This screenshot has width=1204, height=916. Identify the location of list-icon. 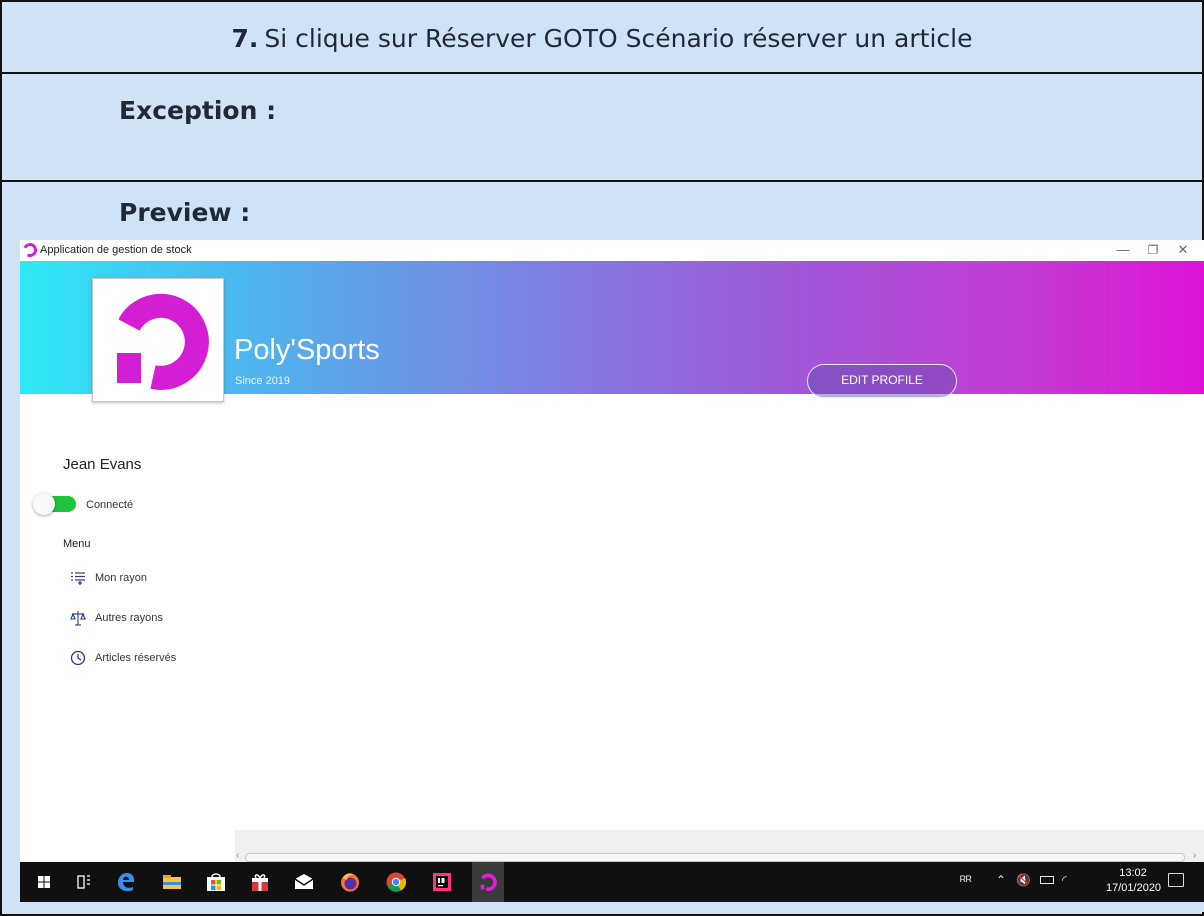
(78, 578).